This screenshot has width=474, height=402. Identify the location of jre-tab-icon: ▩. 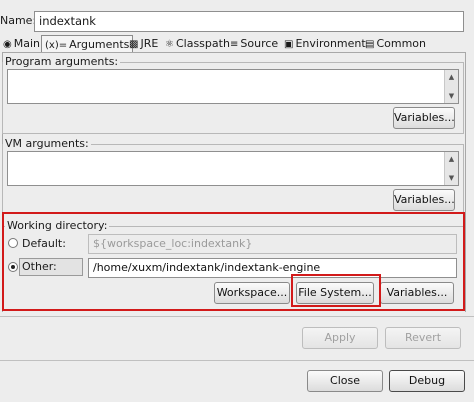
(134, 44).